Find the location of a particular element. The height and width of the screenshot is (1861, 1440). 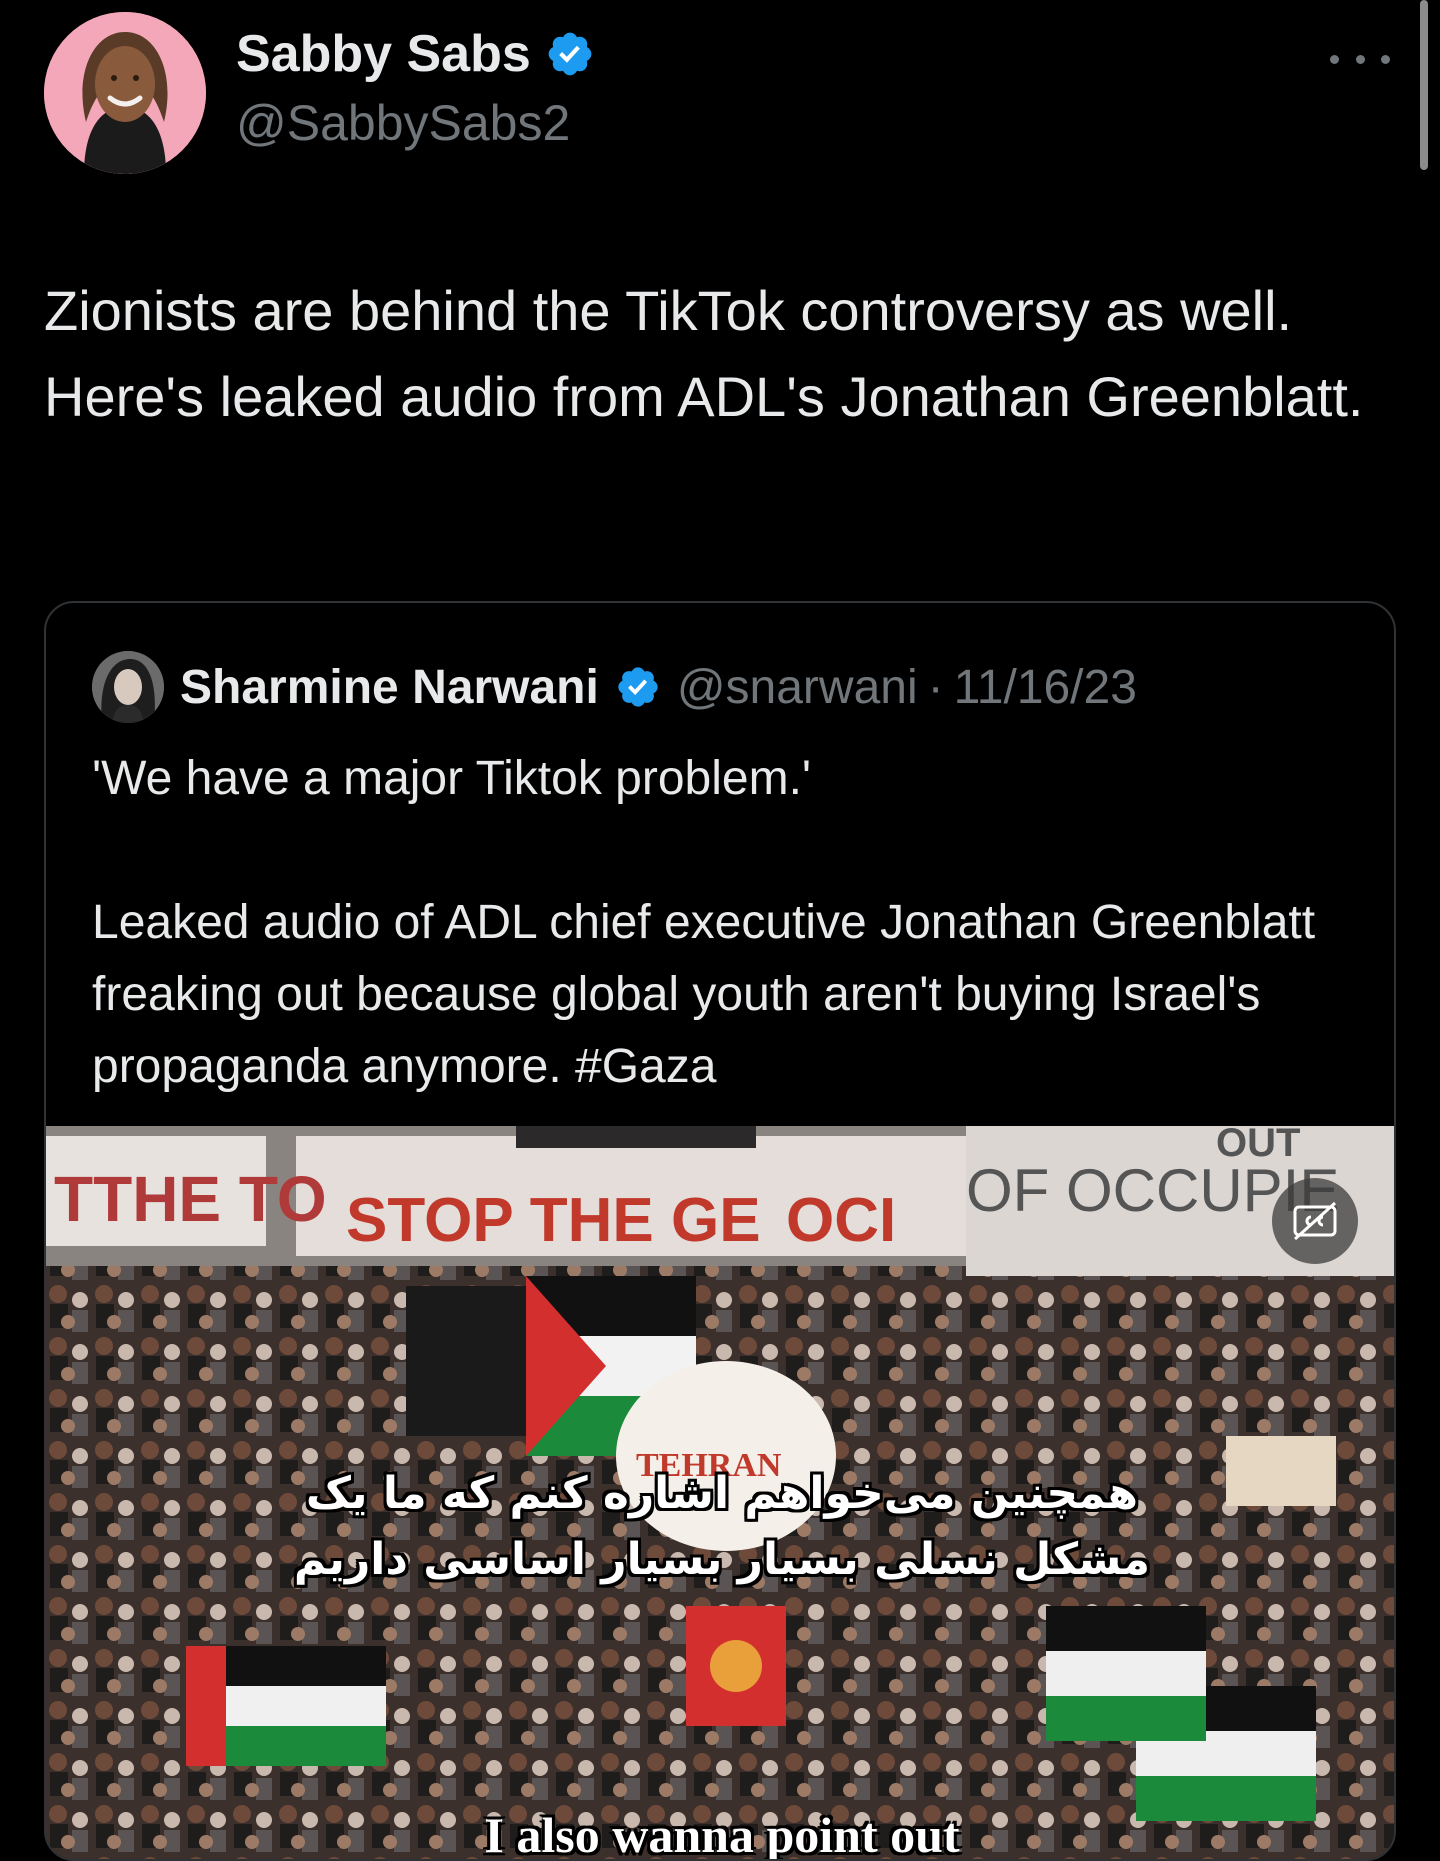

quoted-author-handle: @snarwani is located at coordinates (797, 687).